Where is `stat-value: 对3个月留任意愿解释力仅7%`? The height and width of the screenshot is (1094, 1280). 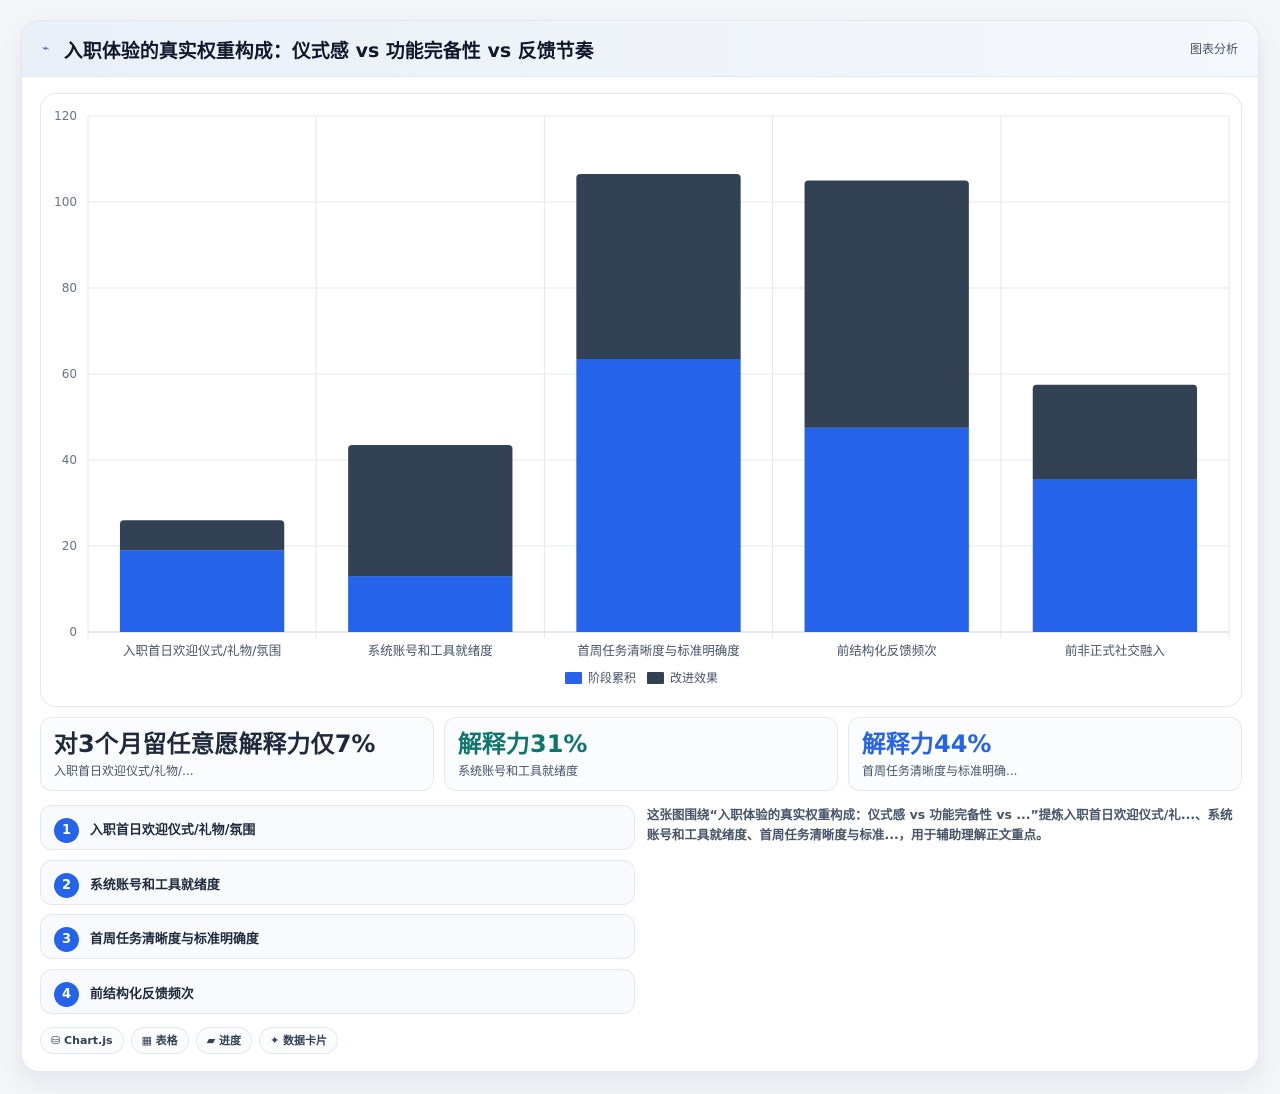
stat-value: 对3个月留任意愿解释力仅7% is located at coordinates (215, 744).